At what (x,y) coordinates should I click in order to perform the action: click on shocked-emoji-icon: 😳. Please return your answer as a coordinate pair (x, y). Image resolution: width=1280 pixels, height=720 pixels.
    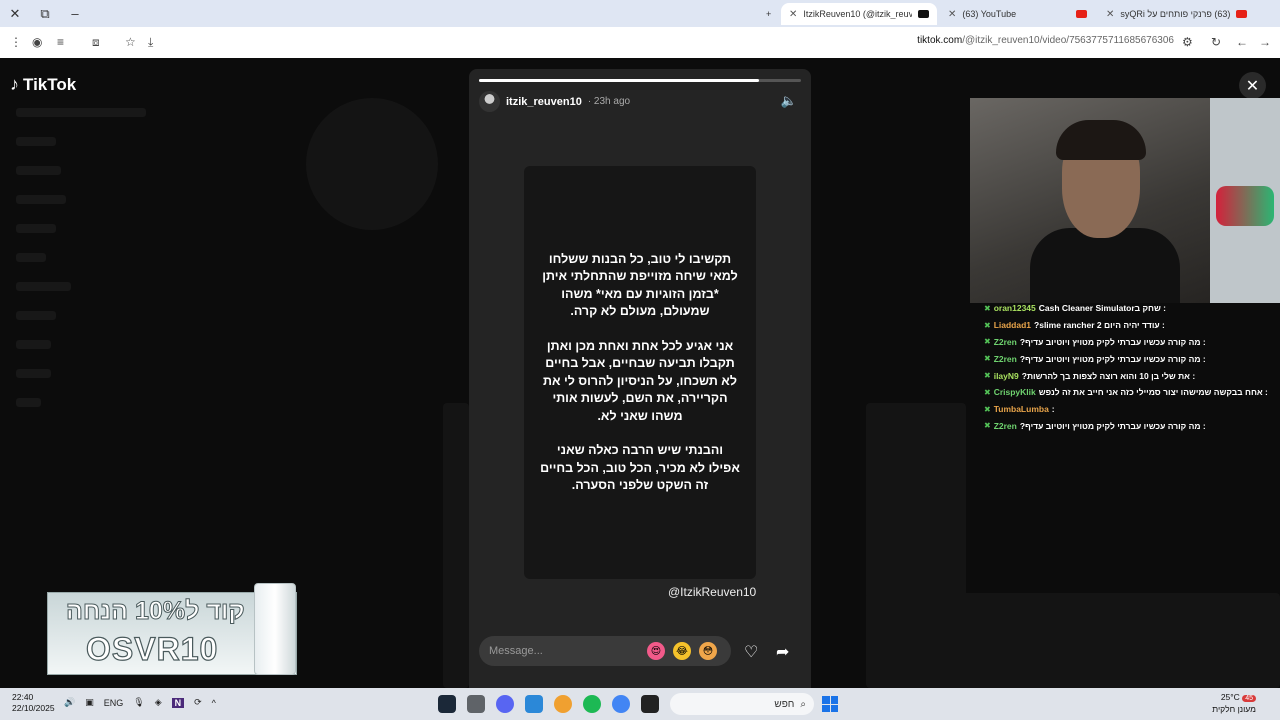
    Looking at the image, I should click on (708, 651).